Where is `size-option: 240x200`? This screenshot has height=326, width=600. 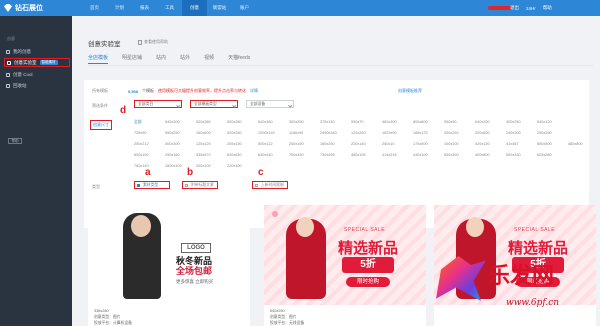 size-option: 240x200 is located at coordinates (513, 133).